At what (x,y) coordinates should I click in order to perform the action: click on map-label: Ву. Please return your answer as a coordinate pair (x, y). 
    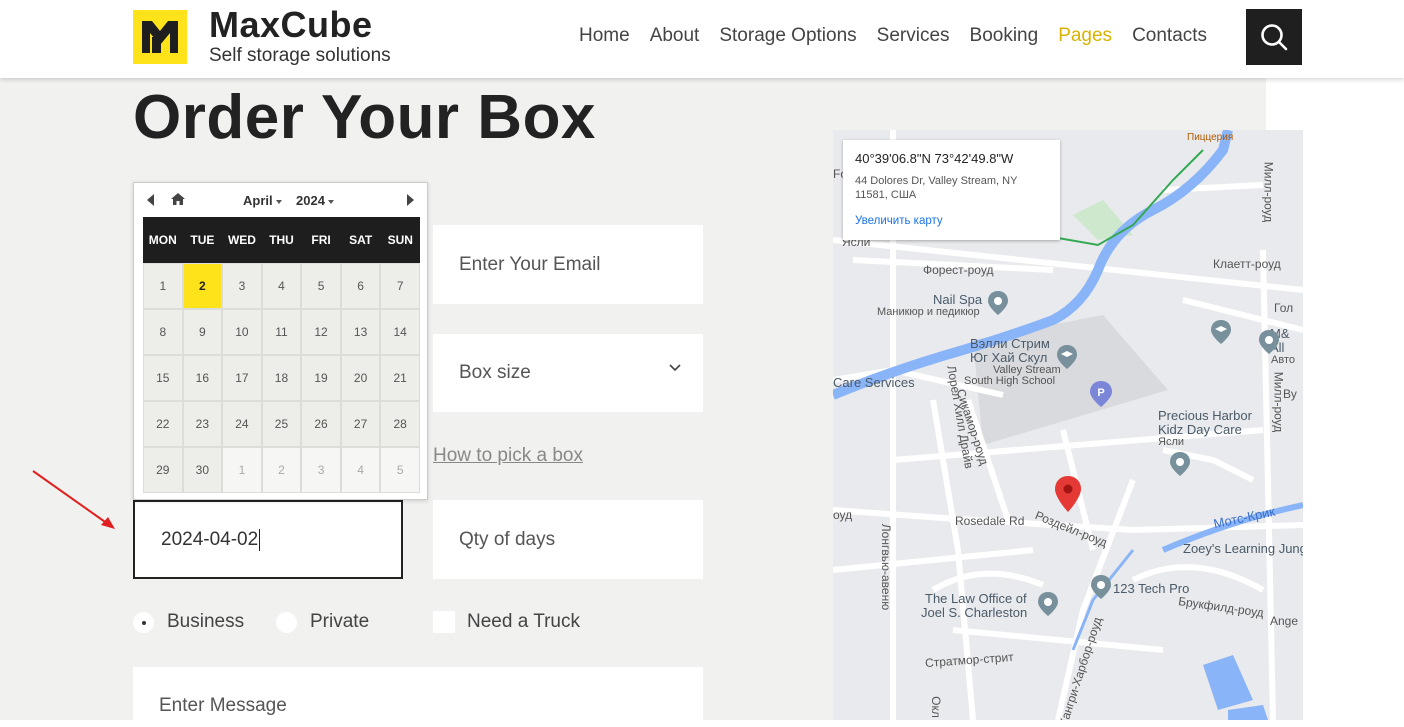
    Looking at the image, I should click on (1290, 394).